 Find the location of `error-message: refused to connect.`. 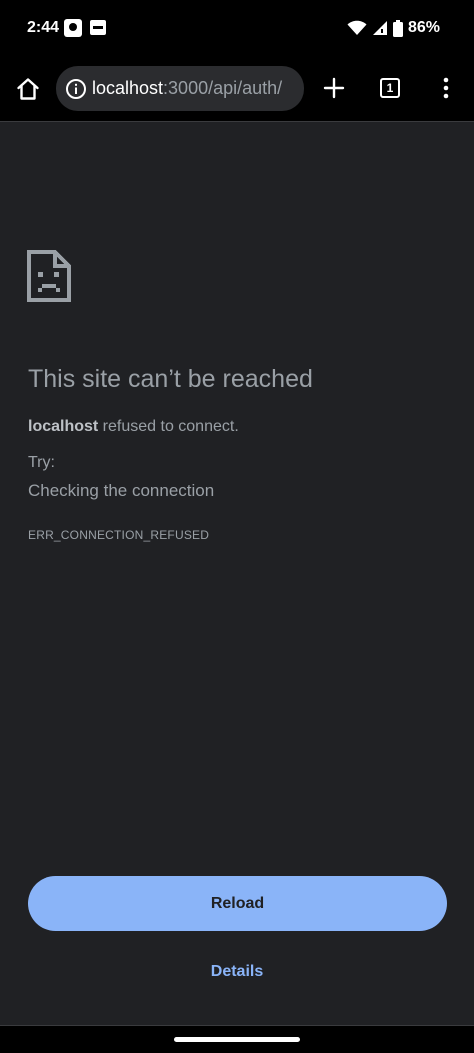

error-message: refused to connect. is located at coordinates (168, 426).